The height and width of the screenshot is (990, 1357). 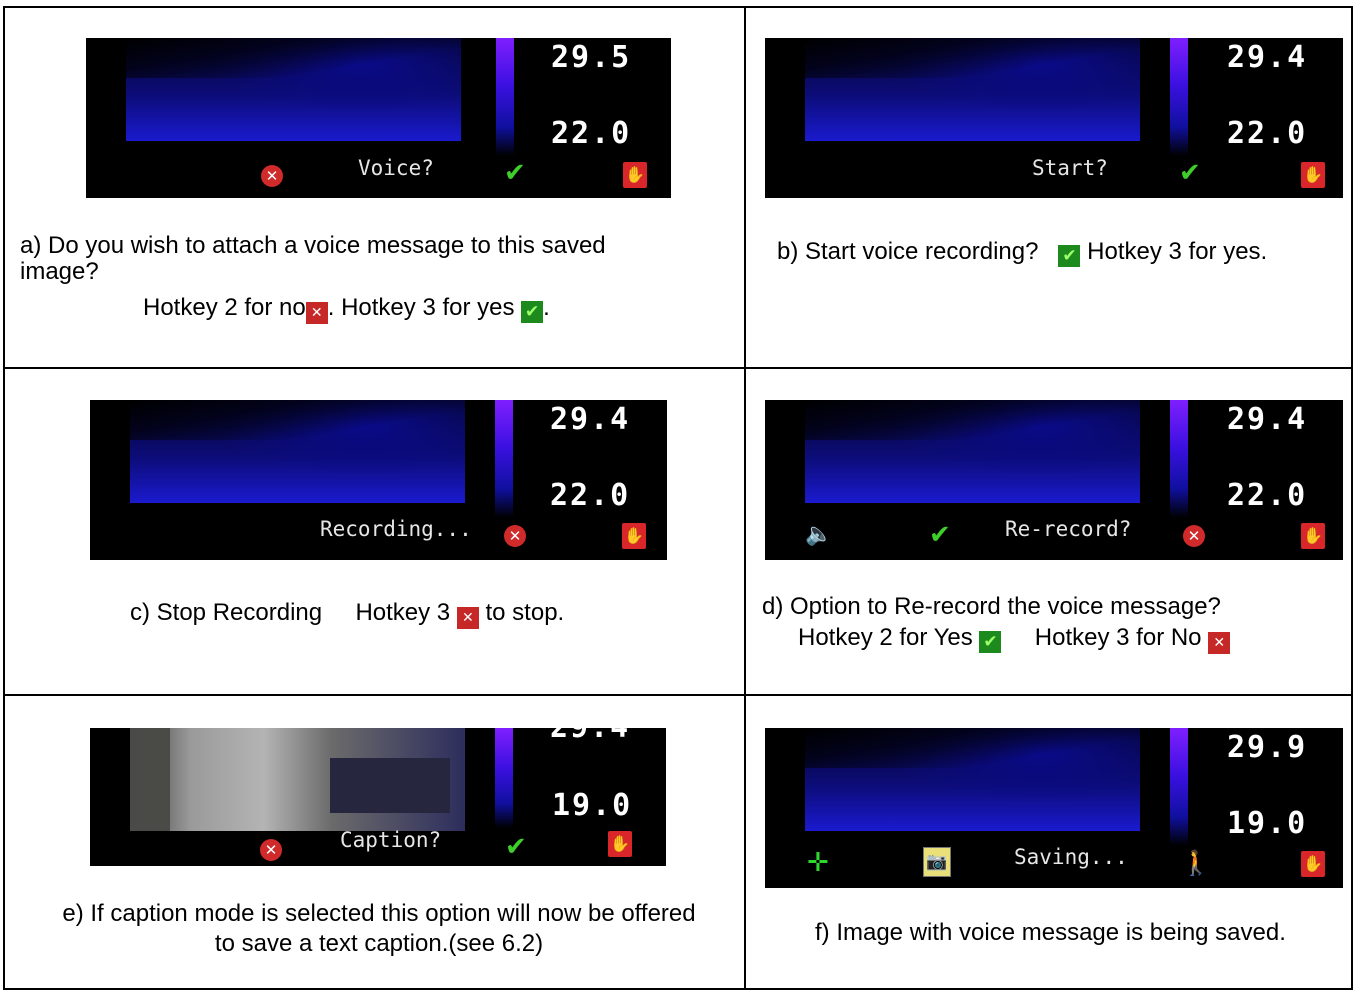 What do you see at coordinates (885, 637) in the screenshot?
I see `caption-d-yes: Hotkey 2 for Yes` at bounding box center [885, 637].